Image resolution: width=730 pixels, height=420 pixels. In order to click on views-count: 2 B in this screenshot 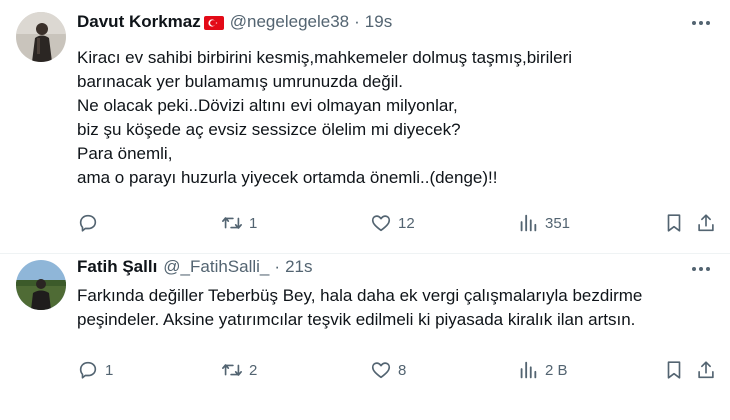, I will do `click(556, 370)`.